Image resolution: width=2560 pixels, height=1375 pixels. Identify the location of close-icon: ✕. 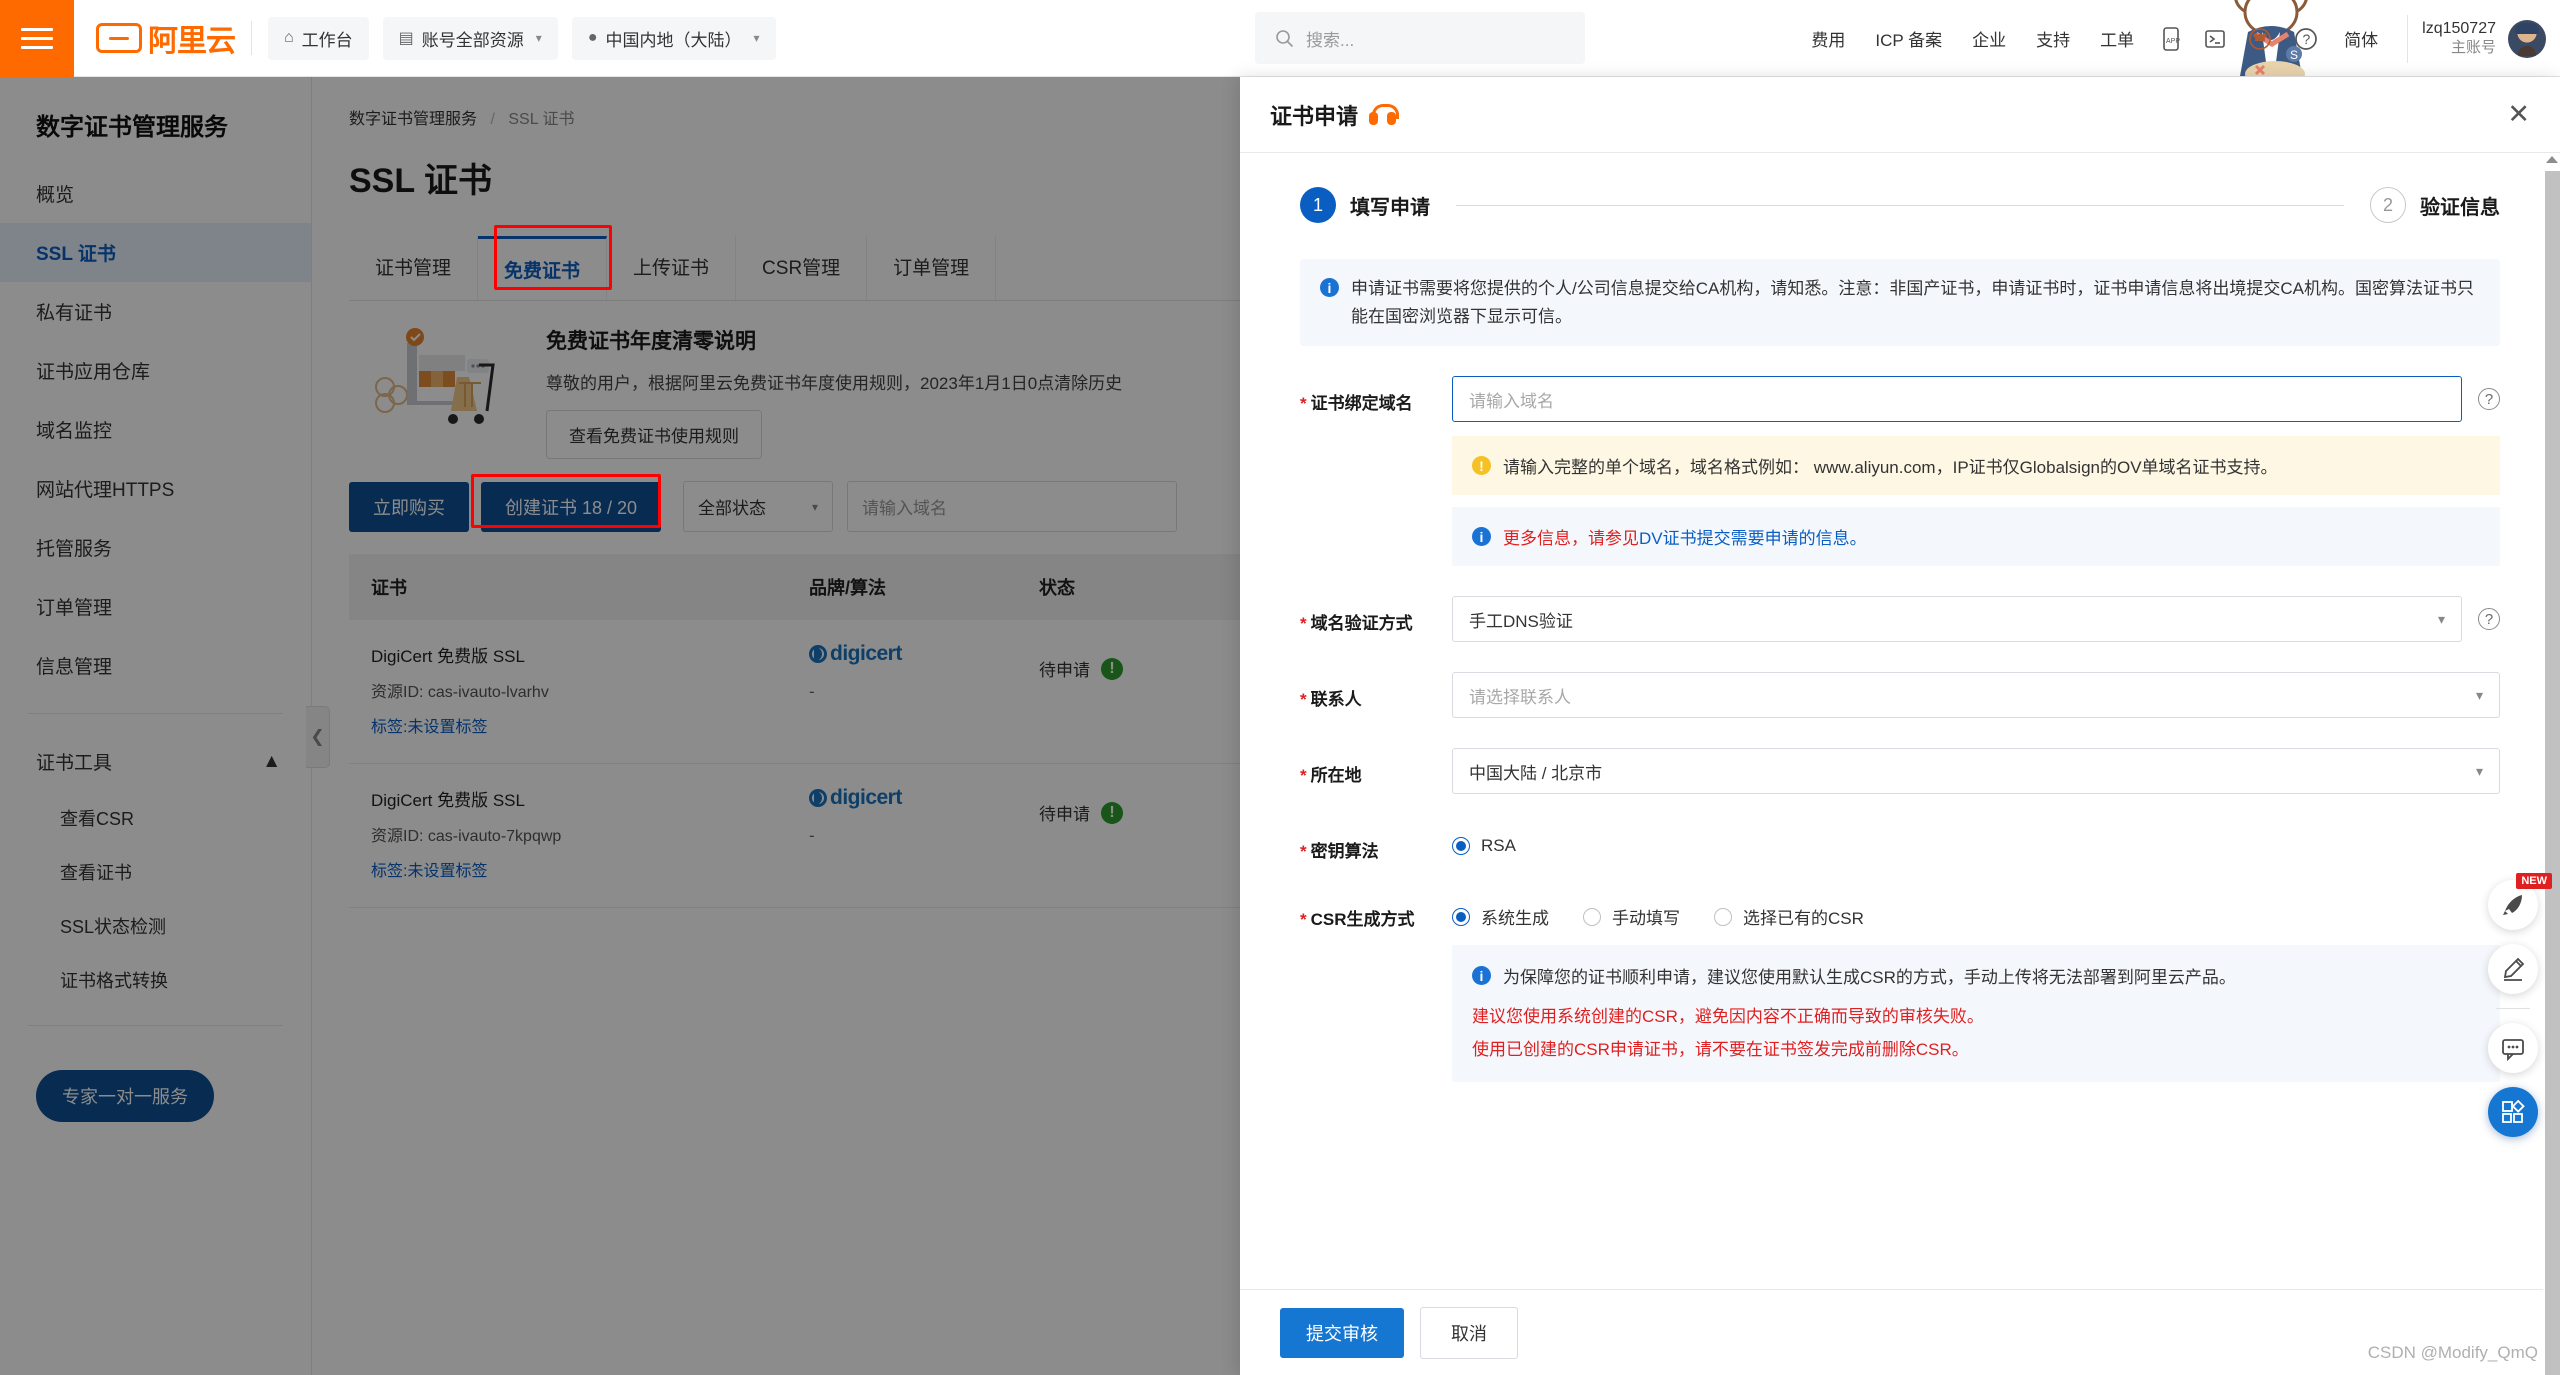
(2518, 114).